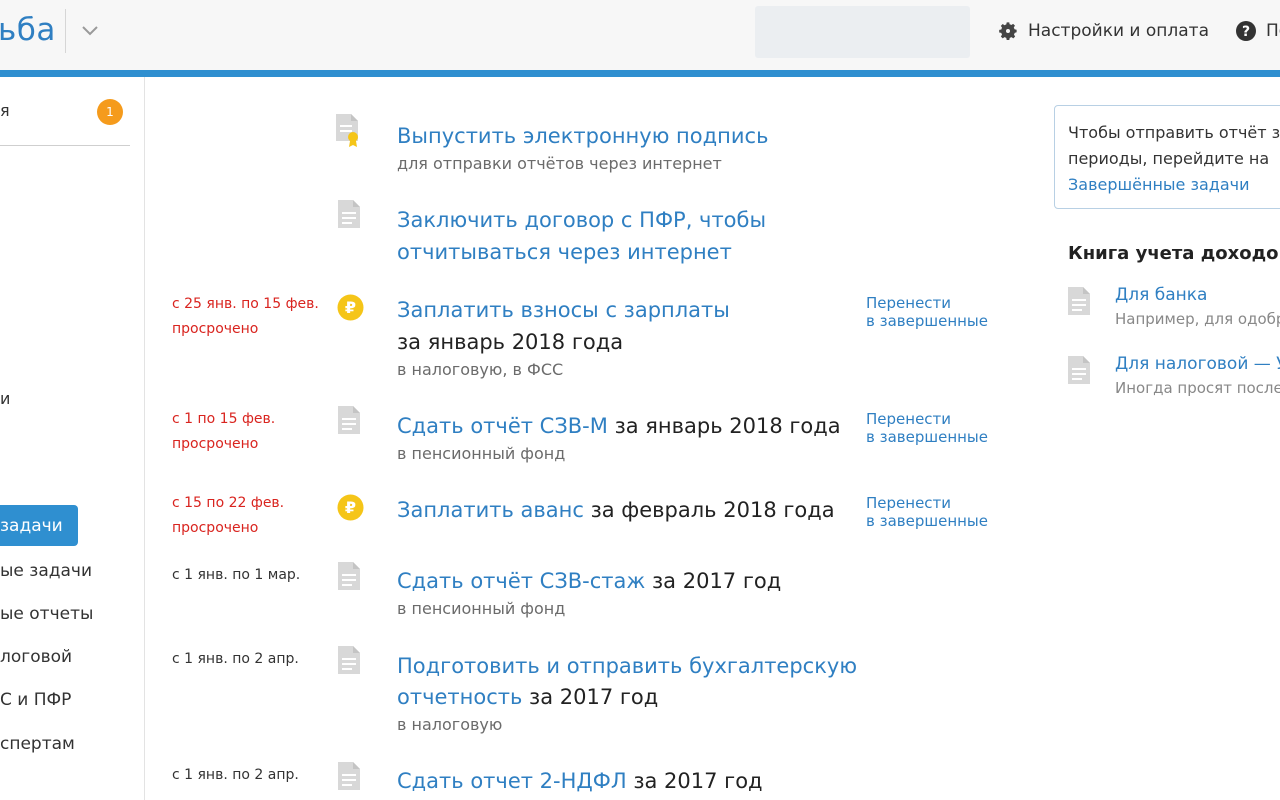  I want to click on task-title: Подготовить и отправить бухгалтерскую, so click(627, 666).